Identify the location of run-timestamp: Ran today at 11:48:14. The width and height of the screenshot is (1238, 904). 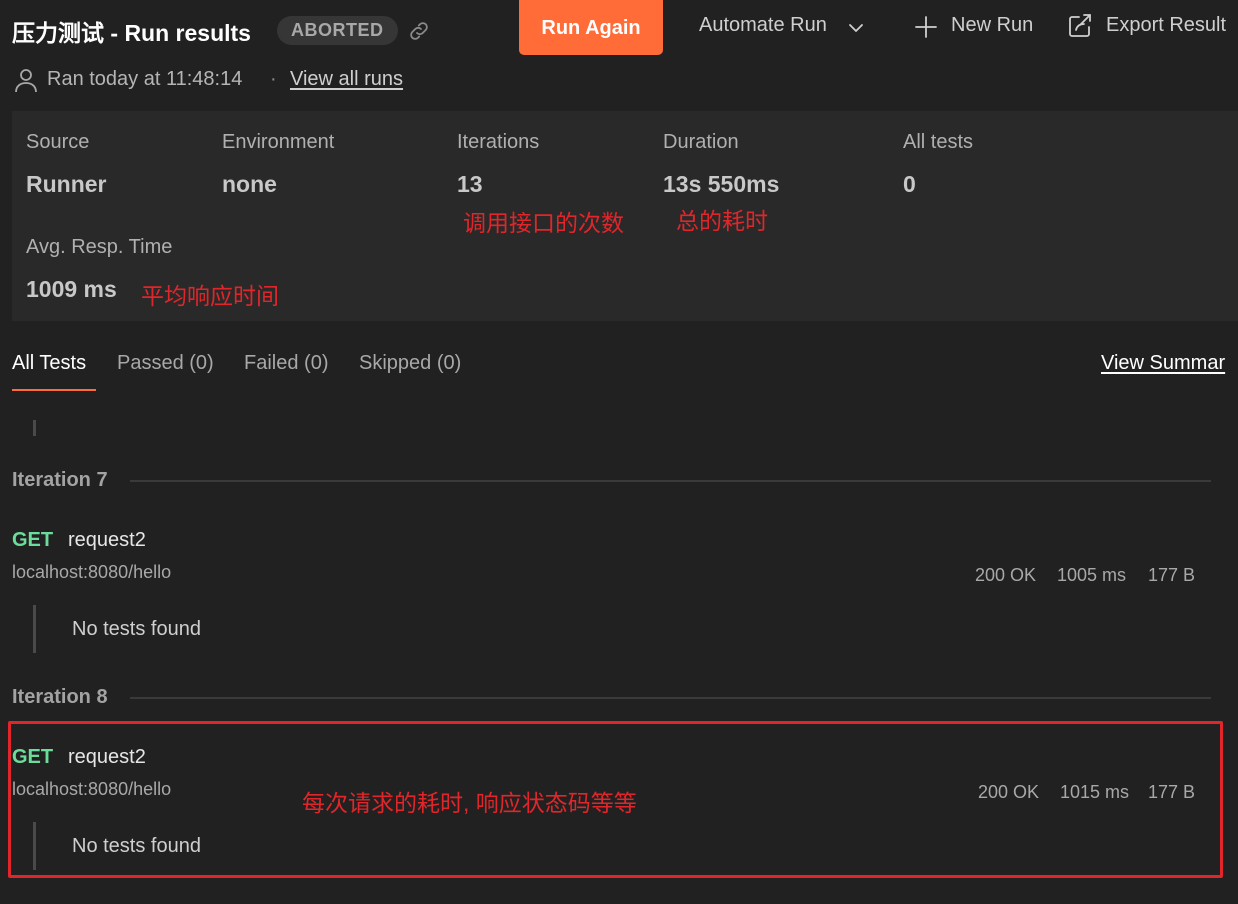
(145, 79).